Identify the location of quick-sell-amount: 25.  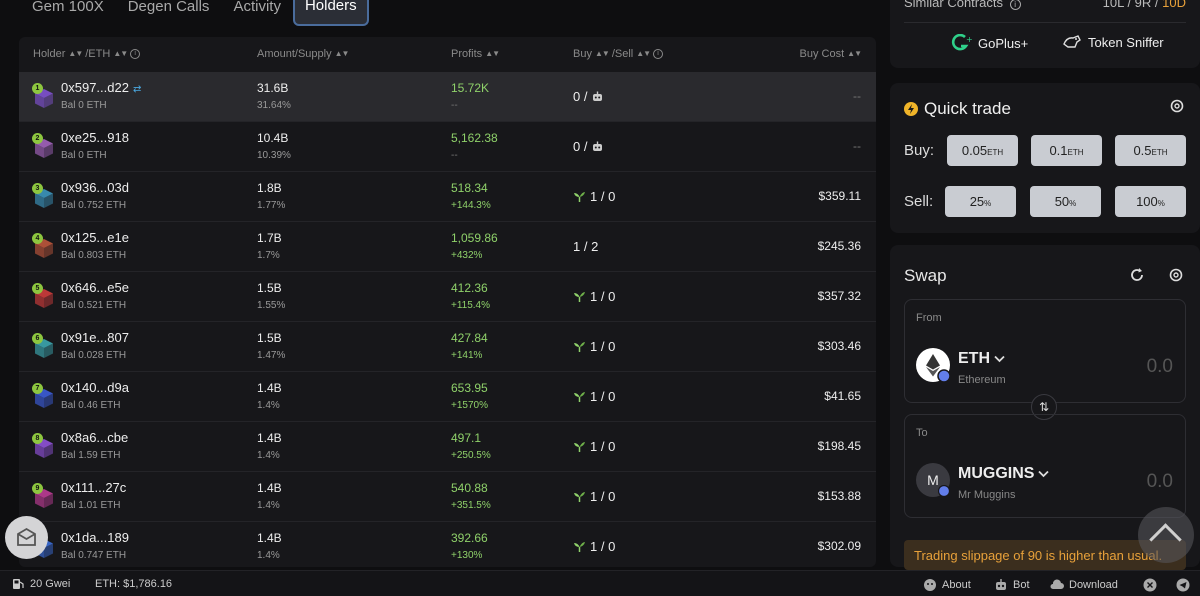
(977, 201).